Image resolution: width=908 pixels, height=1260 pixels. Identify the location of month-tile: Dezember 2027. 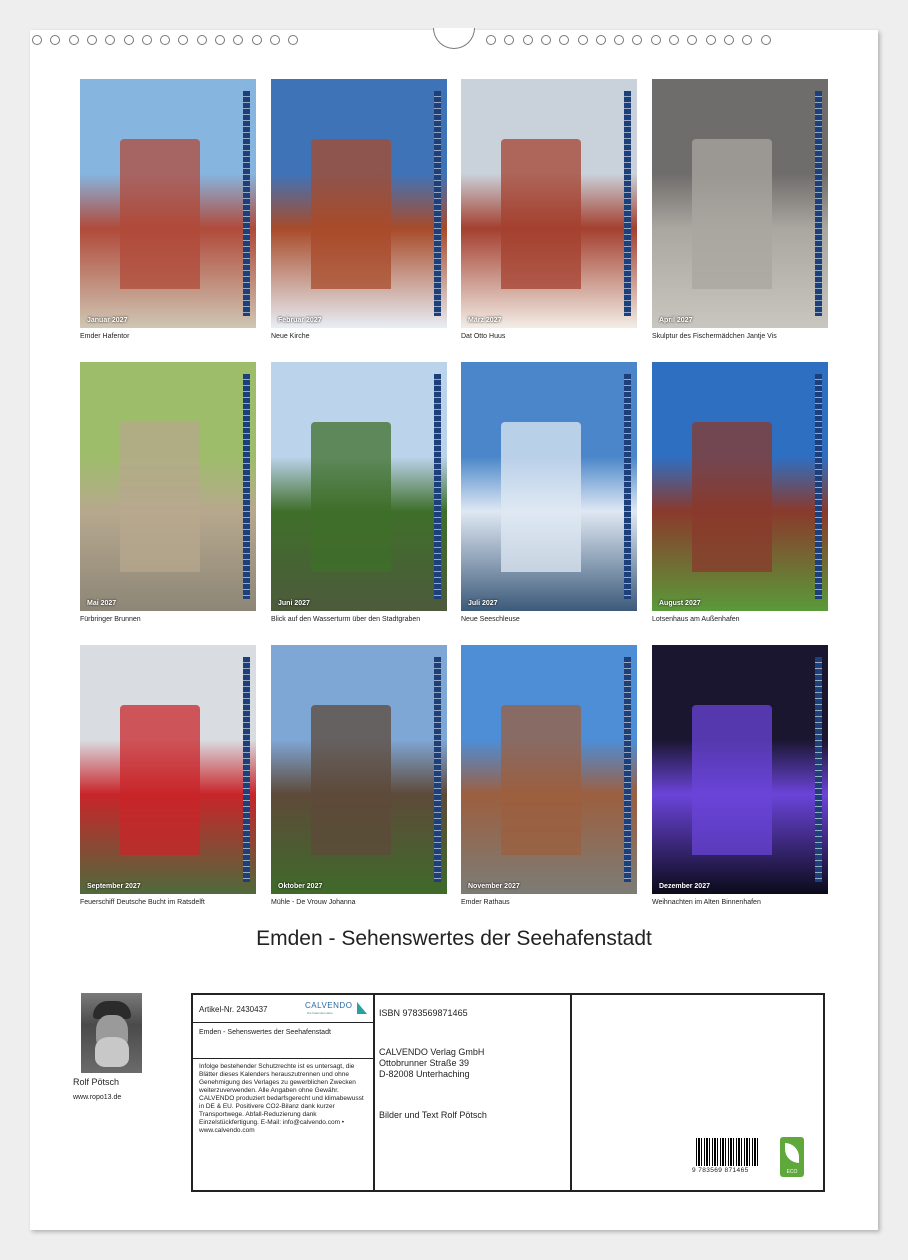
(740, 769).